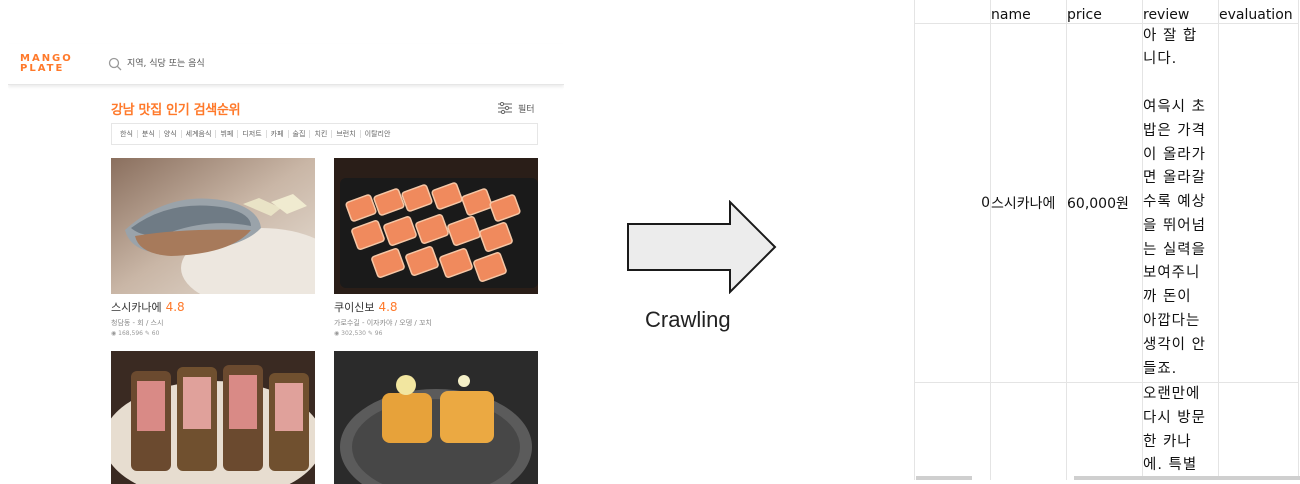 Image resolution: width=1300 pixels, height=484 pixels. What do you see at coordinates (346, 134) in the screenshot?
I see `category-brunch: 브런치` at bounding box center [346, 134].